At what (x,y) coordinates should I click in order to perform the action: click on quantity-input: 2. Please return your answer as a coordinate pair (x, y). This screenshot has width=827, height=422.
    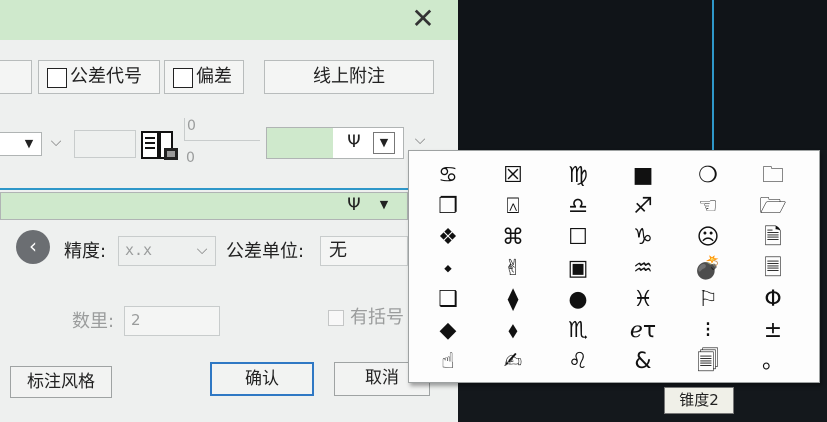
    Looking at the image, I should click on (172, 321).